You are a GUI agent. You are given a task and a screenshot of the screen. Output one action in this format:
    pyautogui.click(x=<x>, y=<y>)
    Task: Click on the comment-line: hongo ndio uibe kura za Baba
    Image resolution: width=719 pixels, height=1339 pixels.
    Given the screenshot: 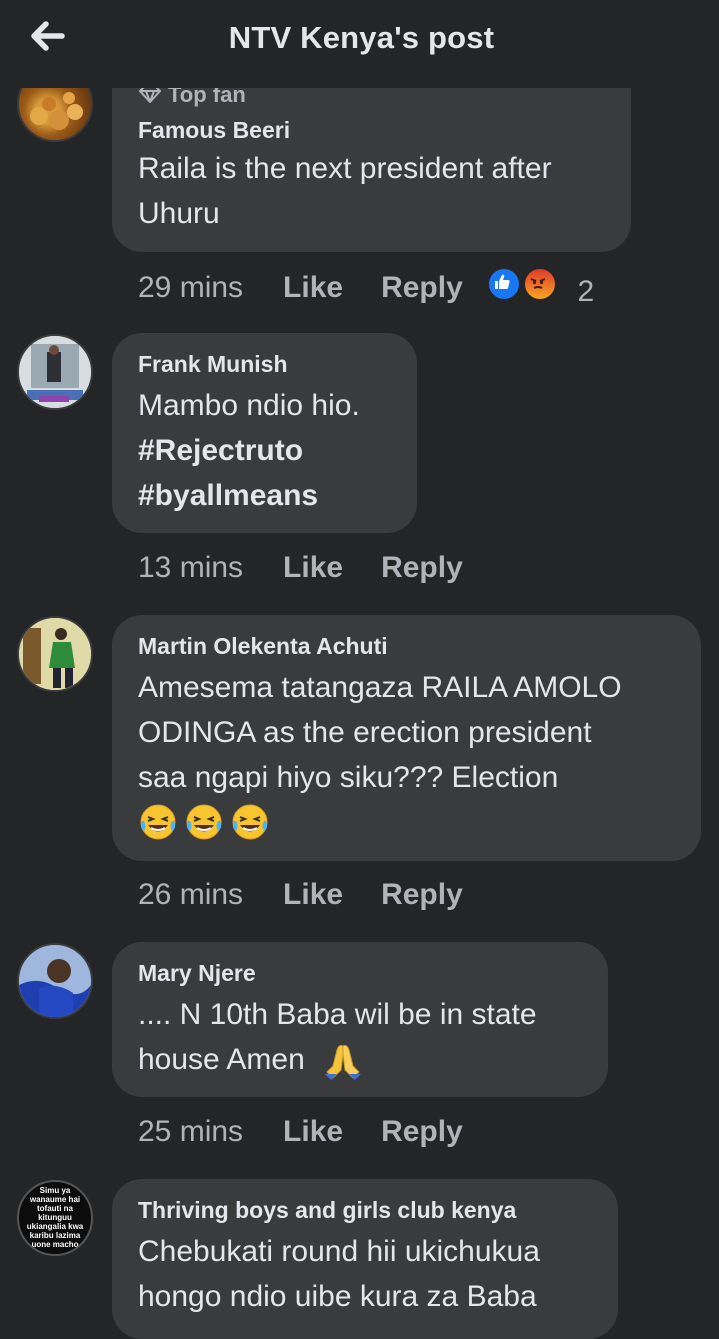 What is the action you would take?
    pyautogui.click(x=337, y=1296)
    